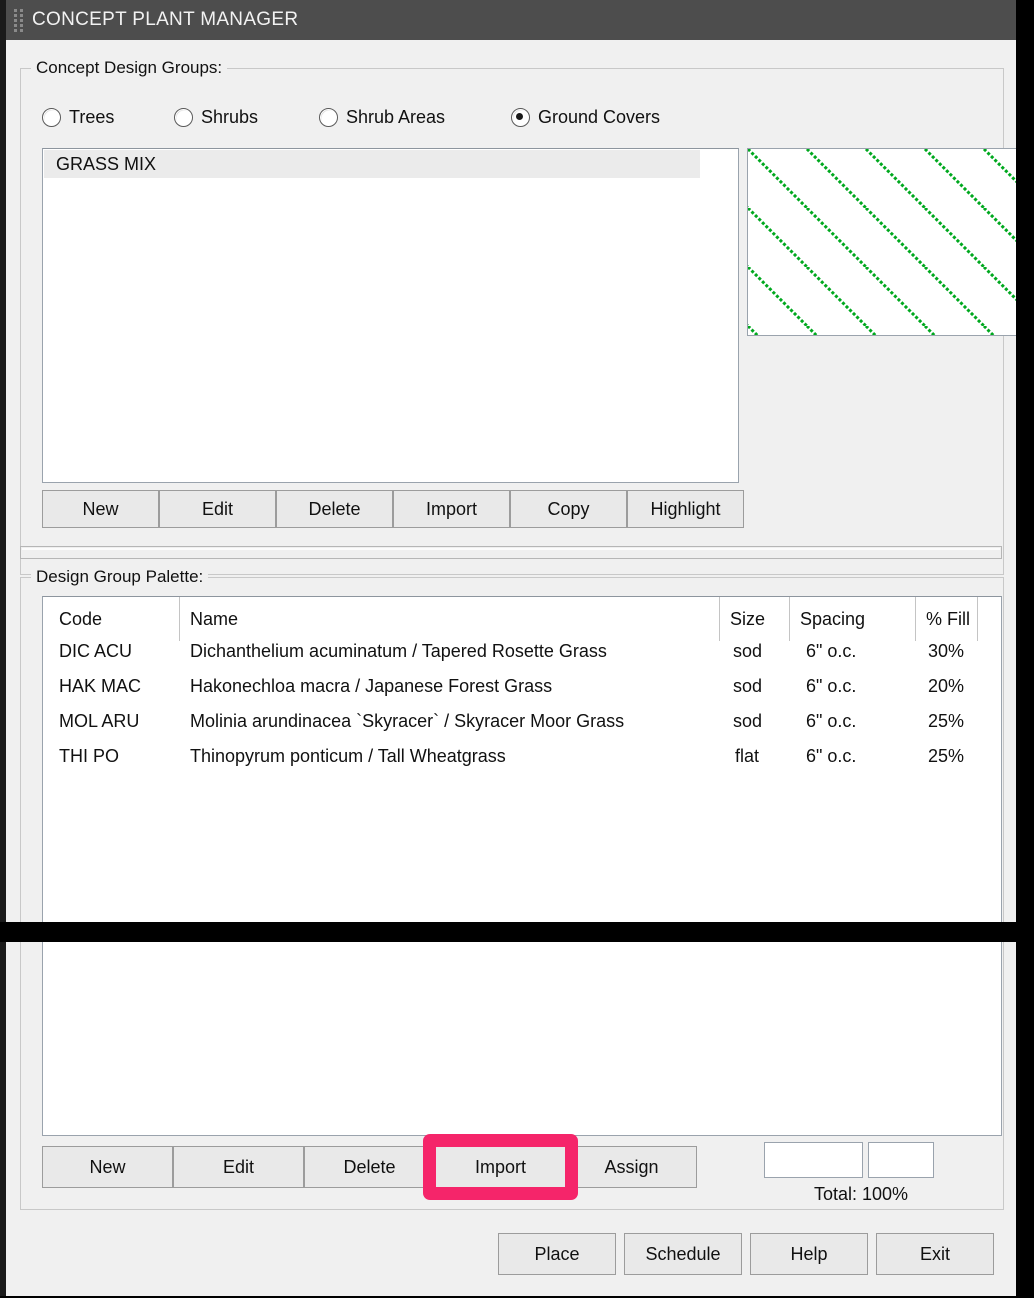 The image size is (1034, 1298). I want to click on cell-code: HAK MAC, so click(100, 686).